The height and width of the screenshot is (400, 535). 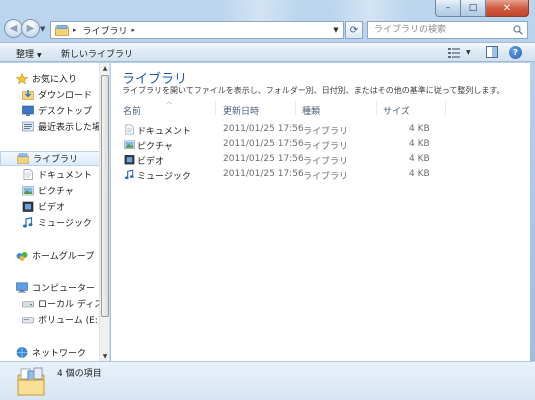 I want to click on search-box, so click(x=447, y=30).